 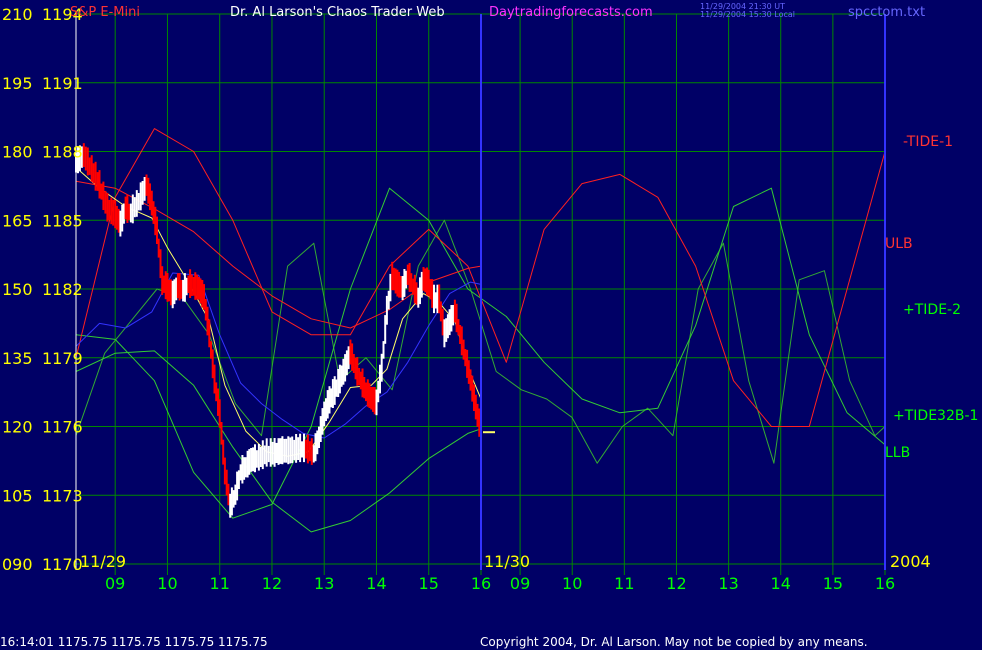 I want to click on legend-label: LLB, so click(x=897, y=453).